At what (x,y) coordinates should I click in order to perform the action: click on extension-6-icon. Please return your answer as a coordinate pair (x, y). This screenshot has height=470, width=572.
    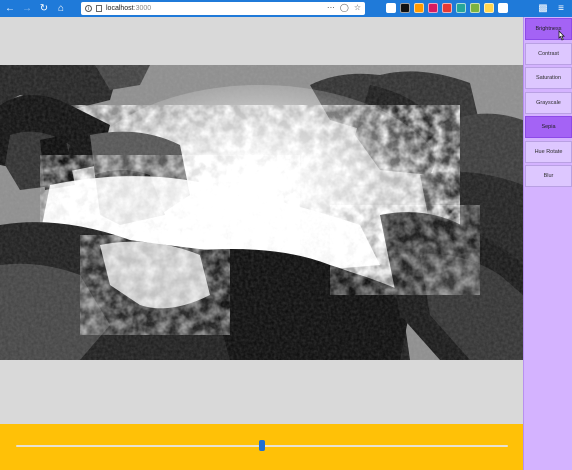
    Looking at the image, I should click on (461, 8).